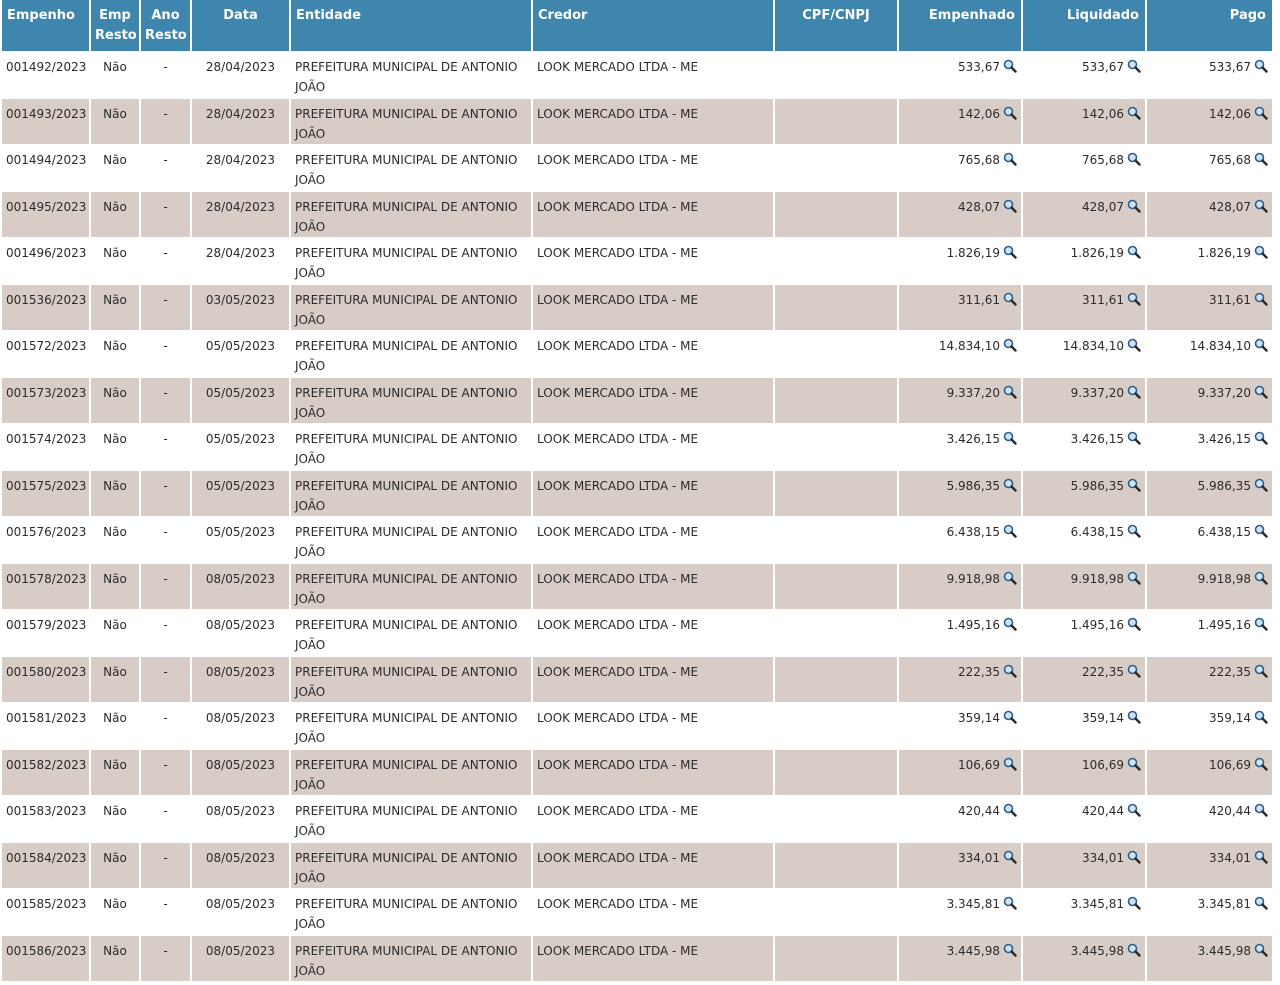 This screenshot has width=1280, height=985. I want to click on cell-empenho: 001575/2023, so click(45, 492).